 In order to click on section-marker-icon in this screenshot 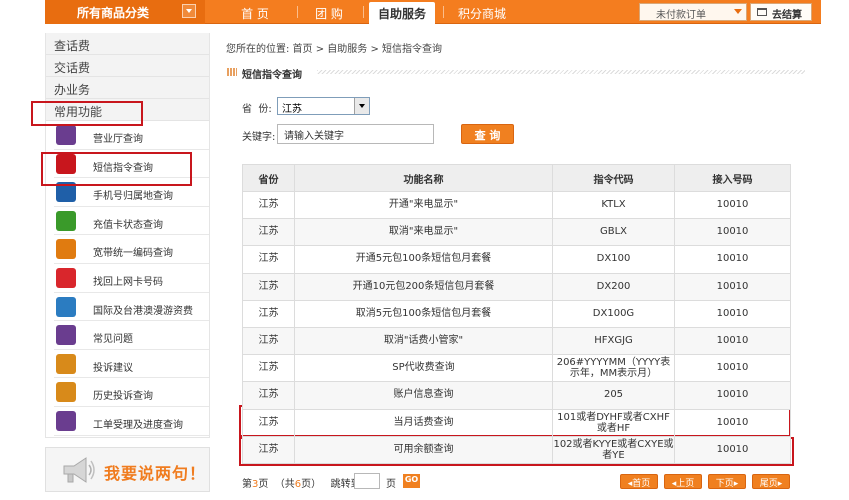, I will do `click(232, 72)`.